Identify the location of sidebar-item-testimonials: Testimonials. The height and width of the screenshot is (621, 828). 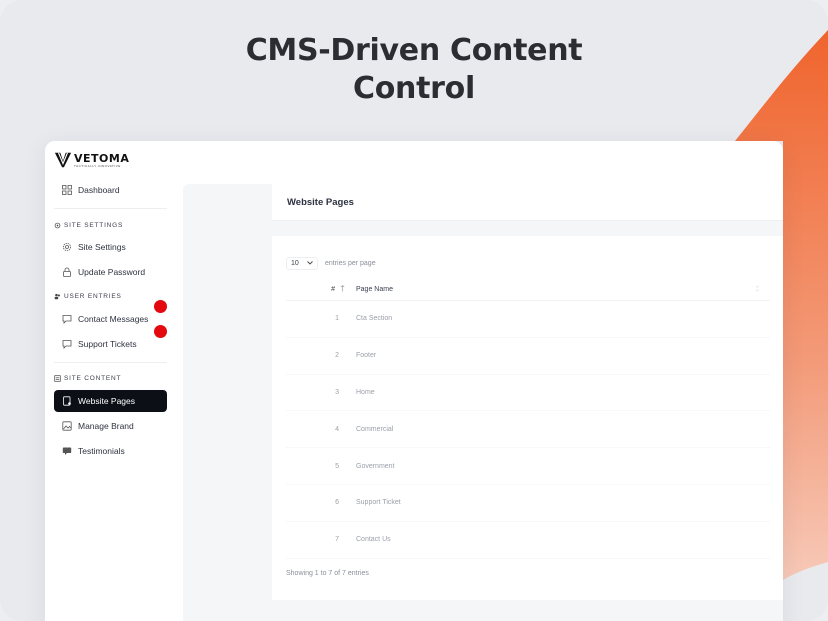
(110, 451).